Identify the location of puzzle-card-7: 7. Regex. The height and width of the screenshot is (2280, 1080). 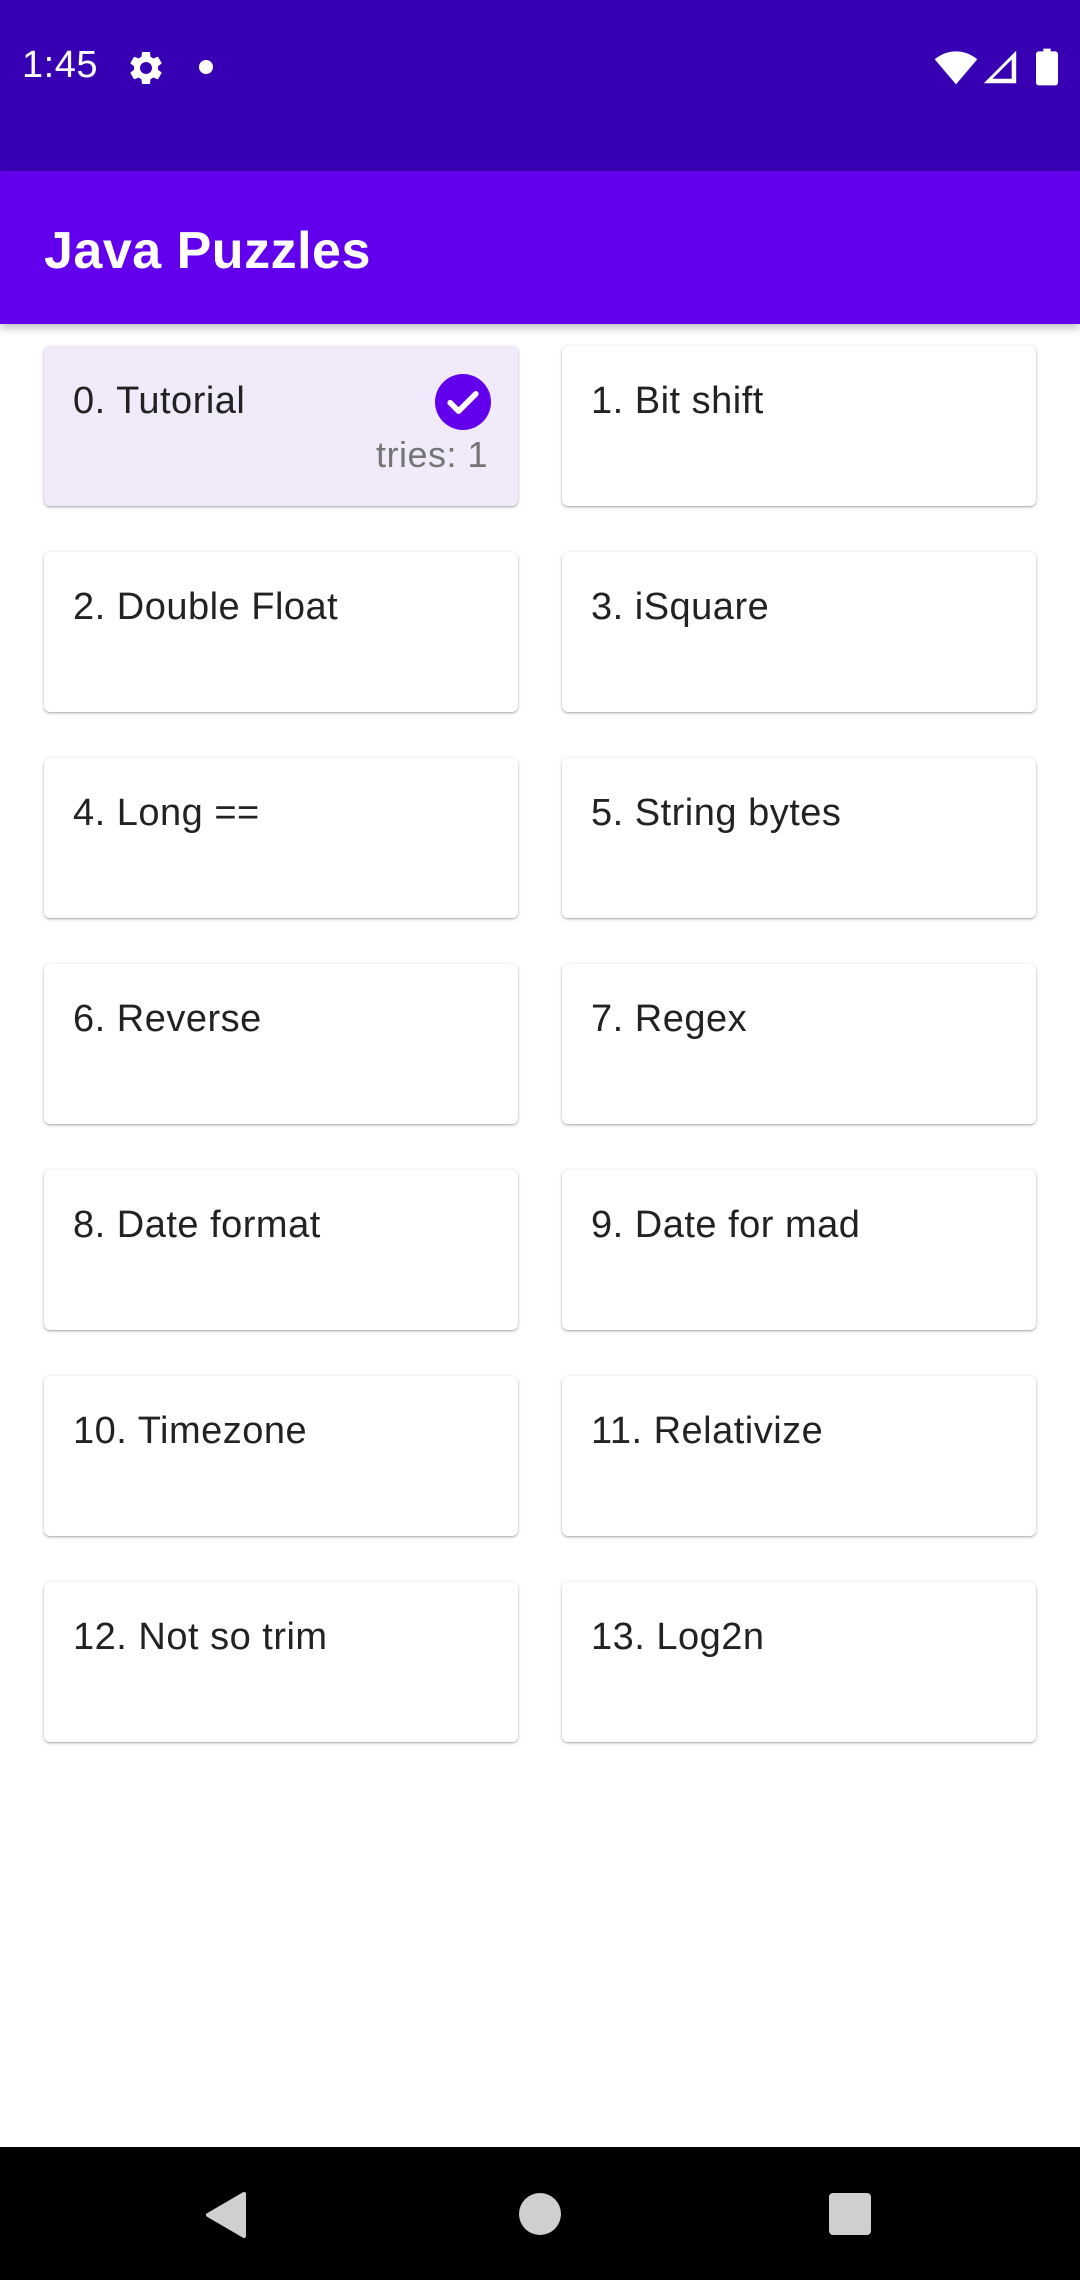
(799, 1044).